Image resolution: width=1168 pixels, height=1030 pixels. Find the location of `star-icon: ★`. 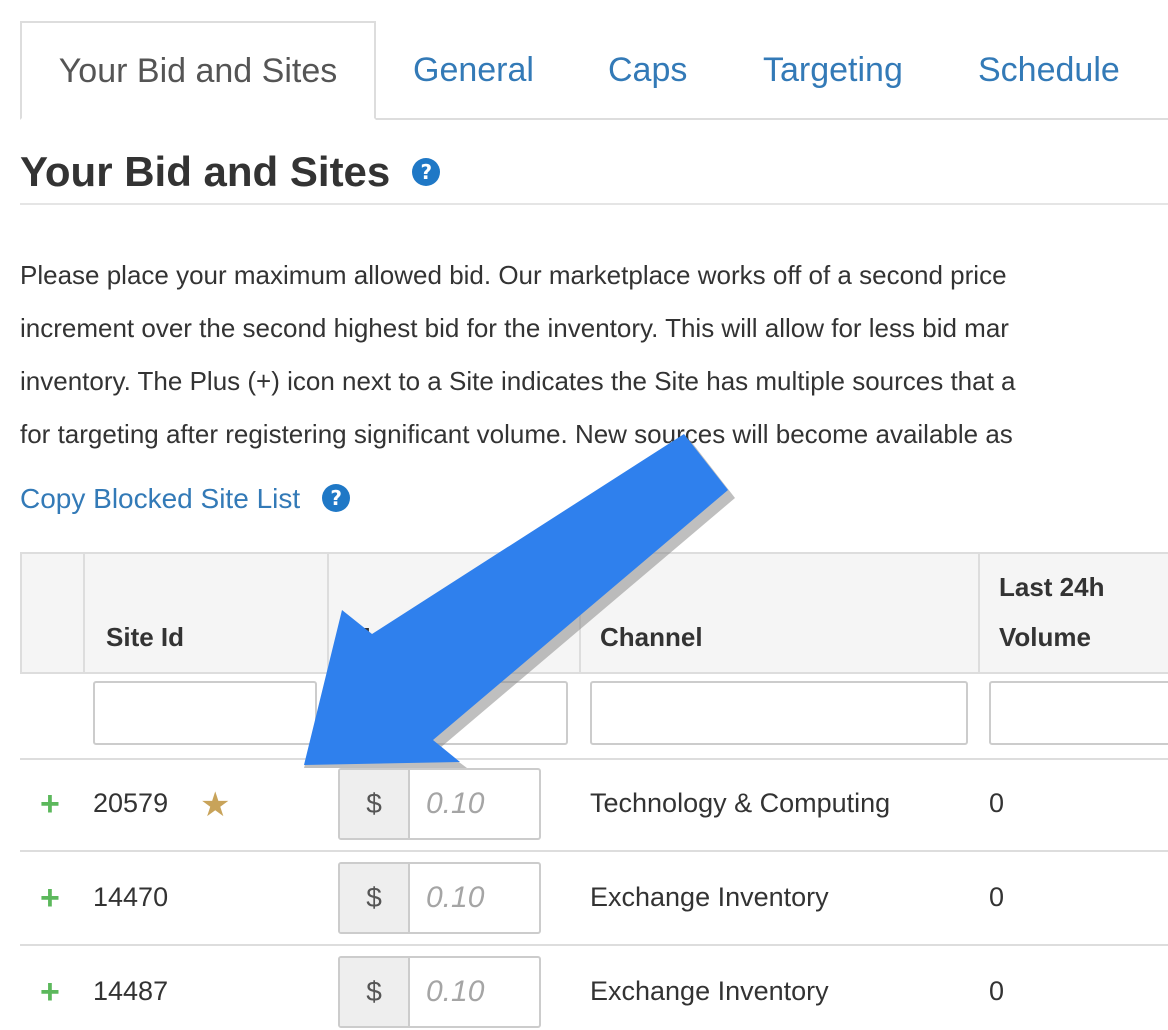

star-icon: ★ is located at coordinates (215, 805).